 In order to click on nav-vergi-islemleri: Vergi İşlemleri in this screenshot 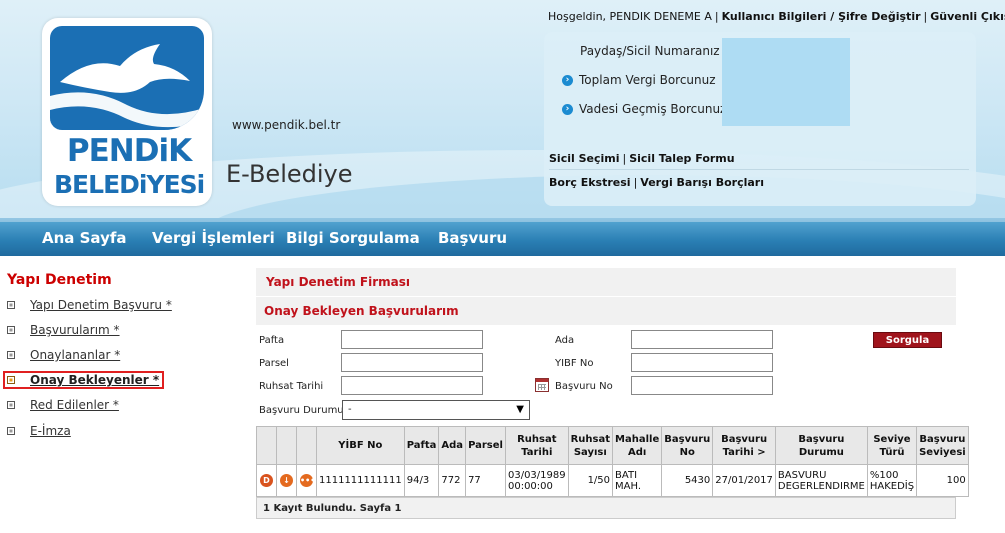, I will do `click(213, 238)`.